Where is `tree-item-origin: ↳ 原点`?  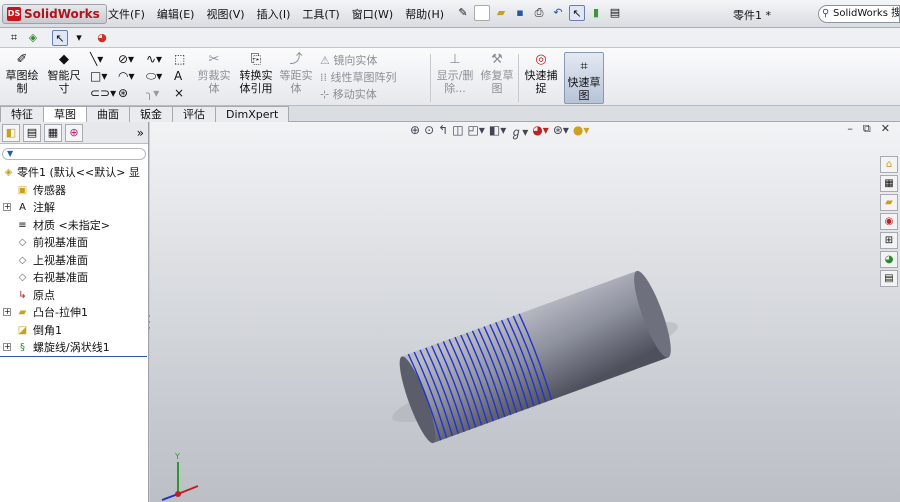
tree-item-origin: ↳ 原点 is located at coordinates (74, 296).